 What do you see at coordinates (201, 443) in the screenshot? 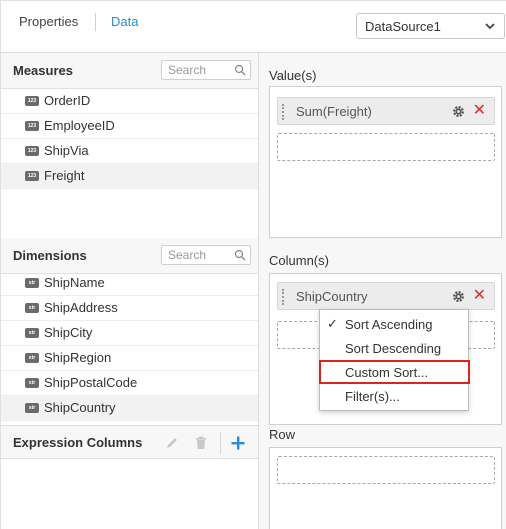
I see `delete-icon` at bounding box center [201, 443].